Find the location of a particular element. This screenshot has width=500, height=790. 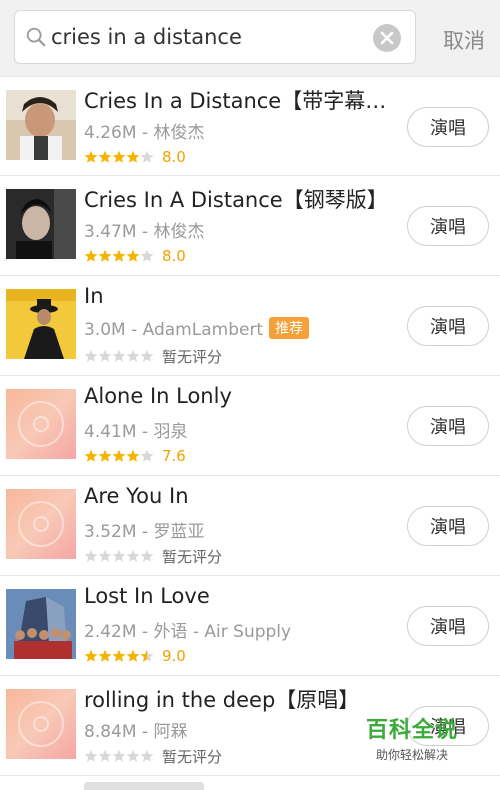

search-input: cries in a distance is located at coordinates (215, 37).